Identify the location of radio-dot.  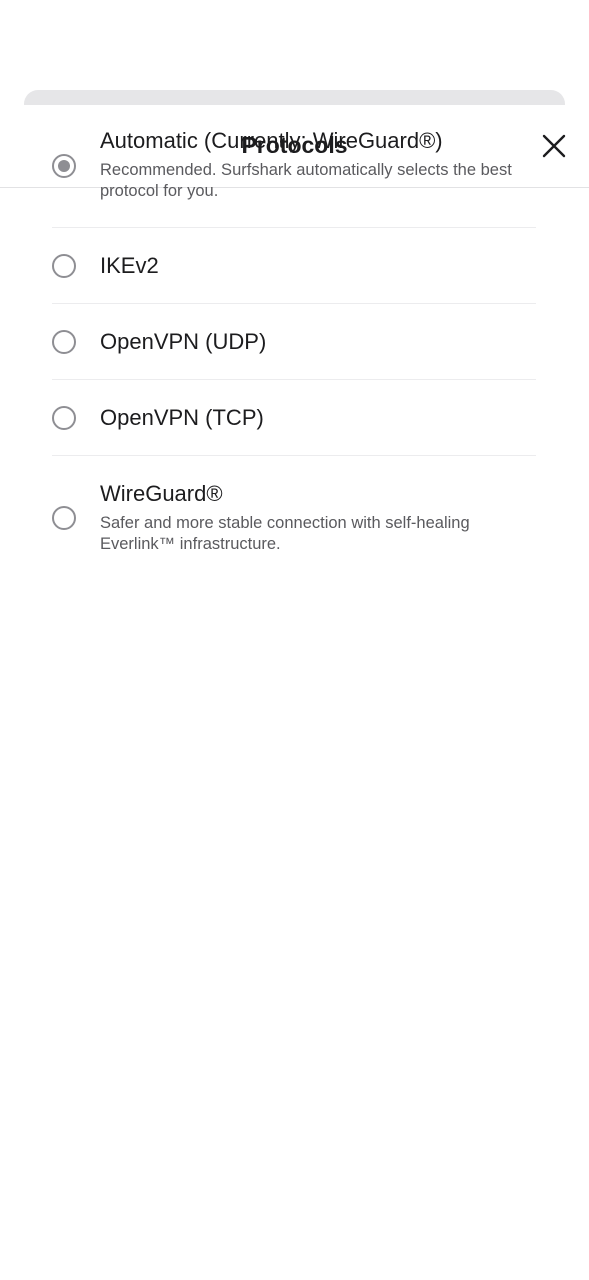
(64, 166).